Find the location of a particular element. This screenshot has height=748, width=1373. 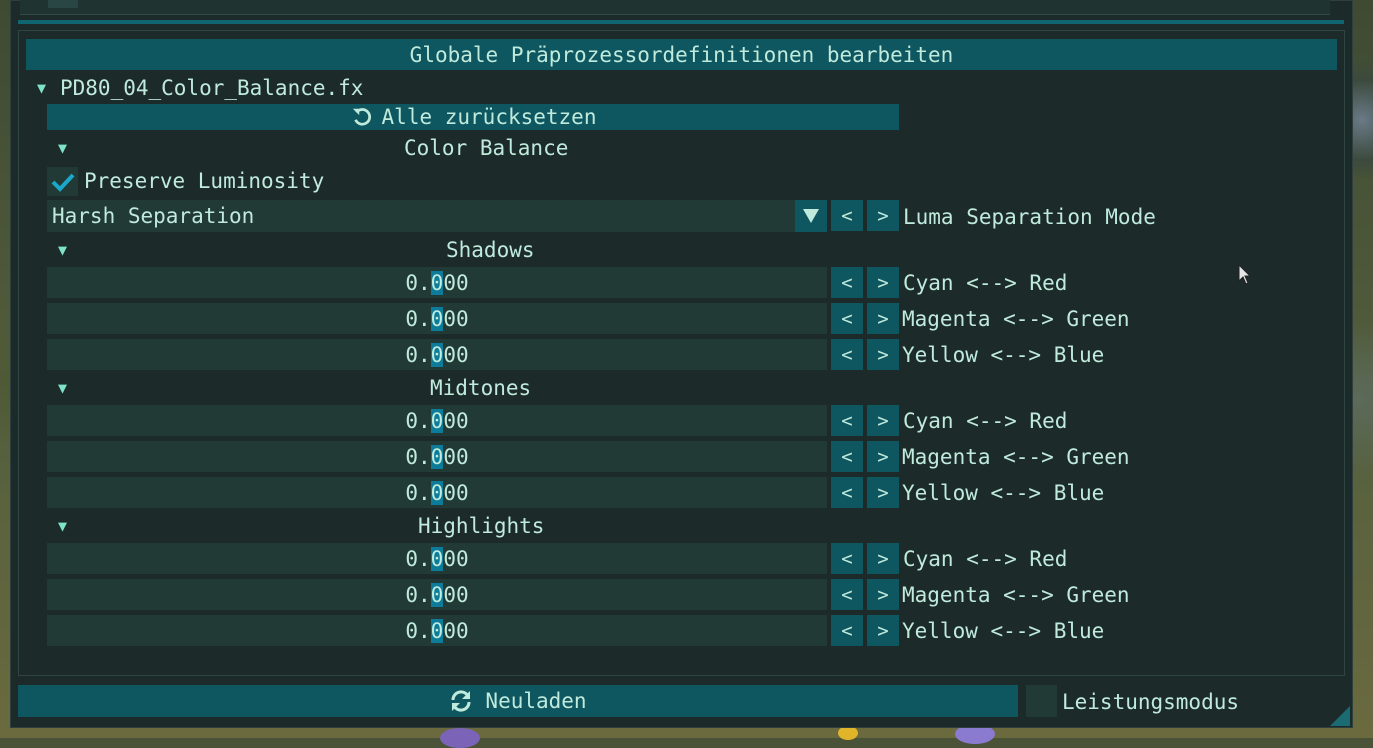

highlights-magenta-green-field: 0. 0 00 is located at coordinates (437, 594).